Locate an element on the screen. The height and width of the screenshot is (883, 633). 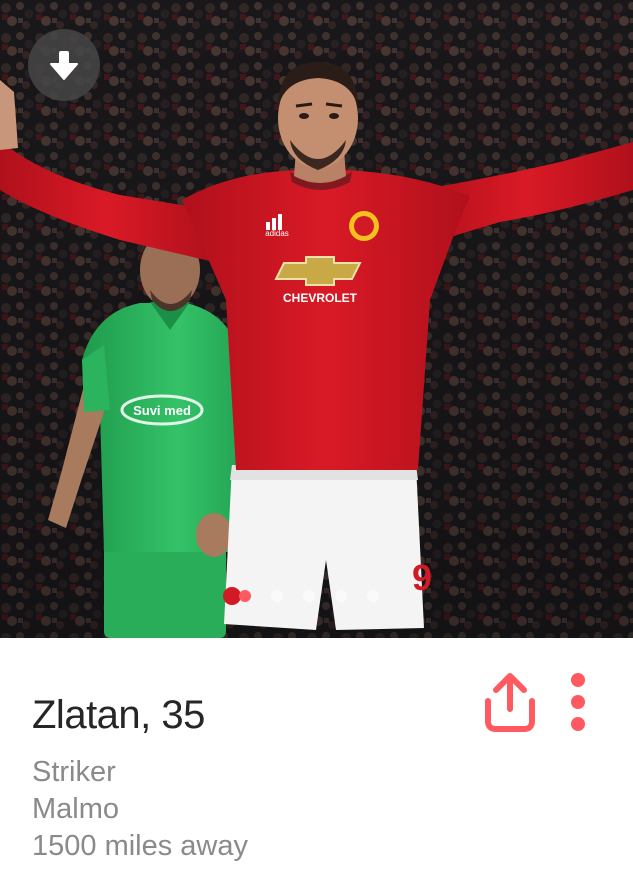
more-vertical-icon is located at coordinates (578, 702).